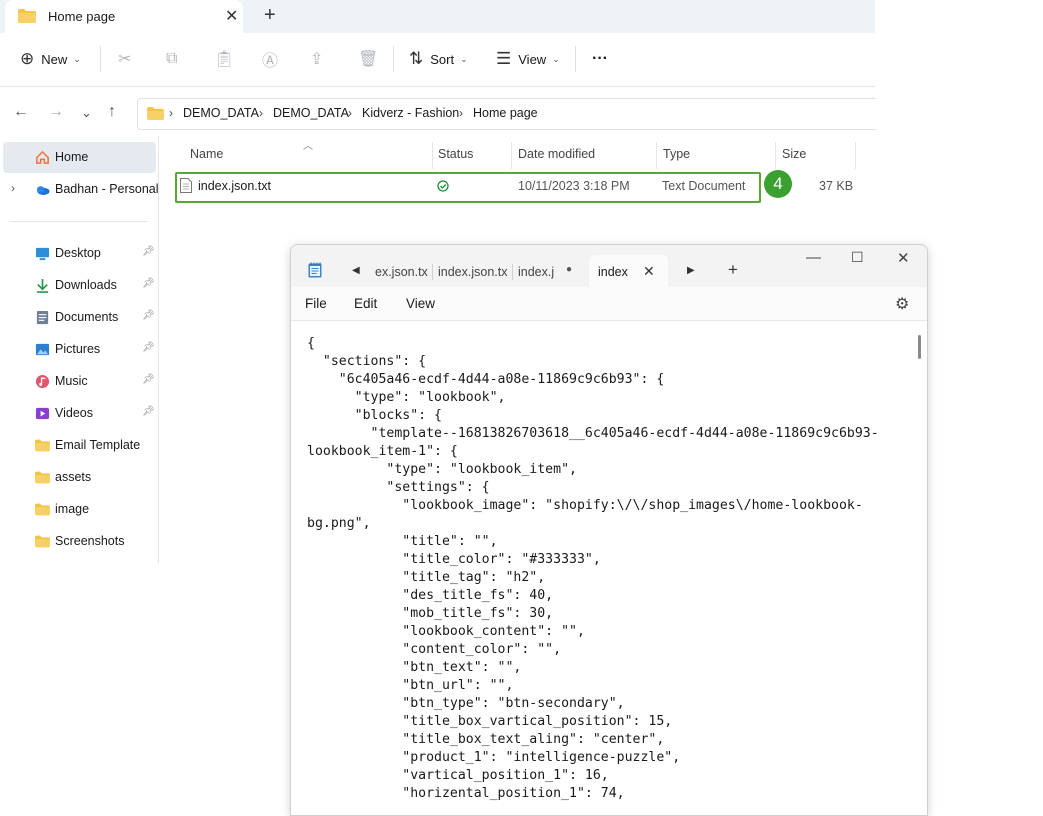 This screenshot has height=816, width=1043. I want to click on menu-edit: Edit, so click(365, 303).